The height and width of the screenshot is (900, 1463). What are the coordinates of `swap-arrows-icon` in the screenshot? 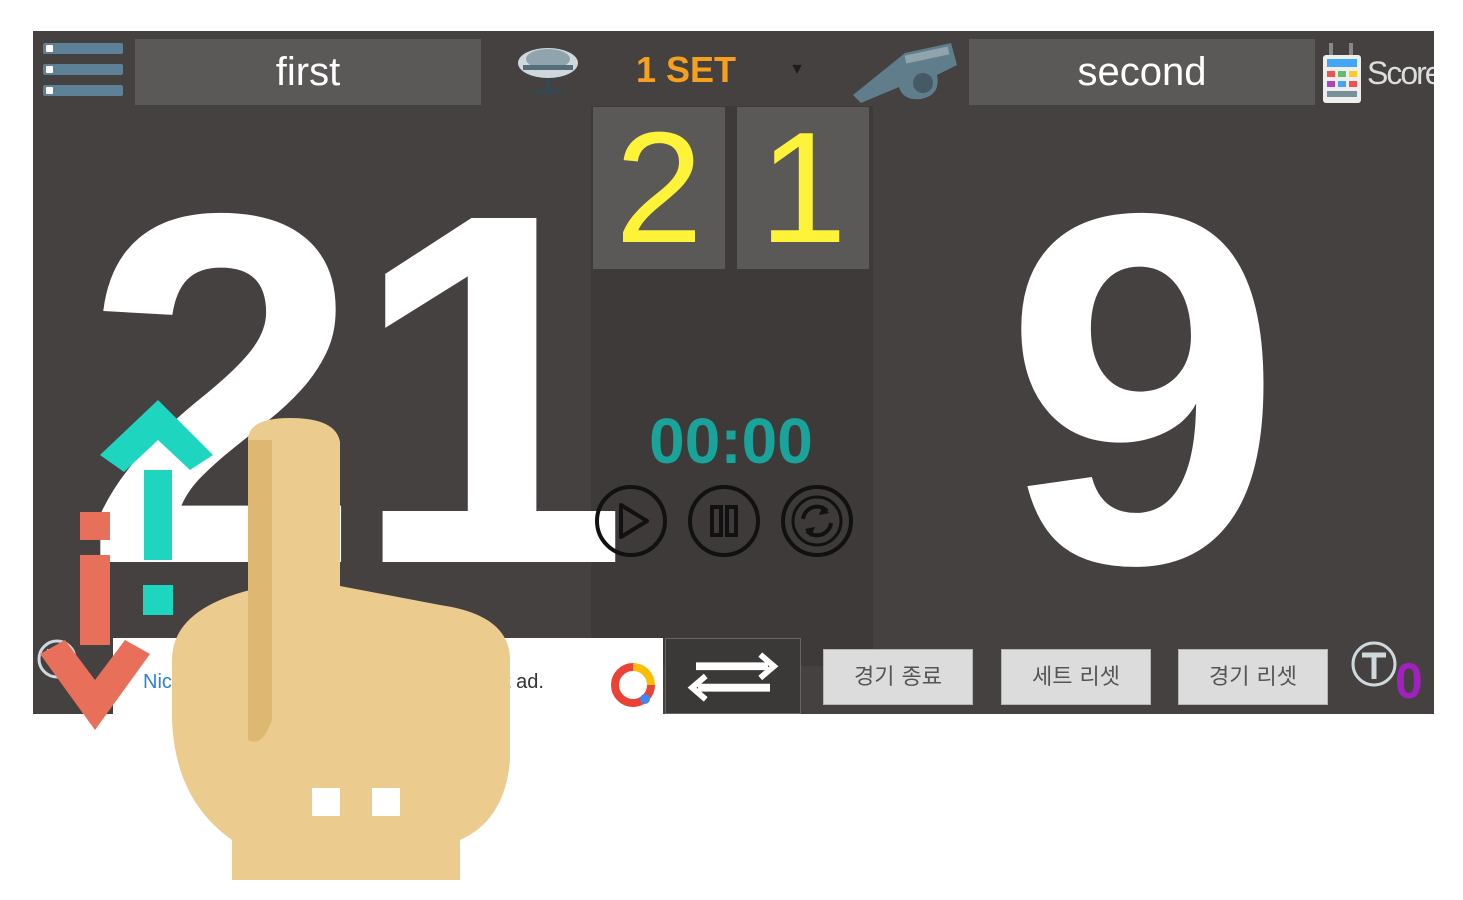 It's located at (733, 676).